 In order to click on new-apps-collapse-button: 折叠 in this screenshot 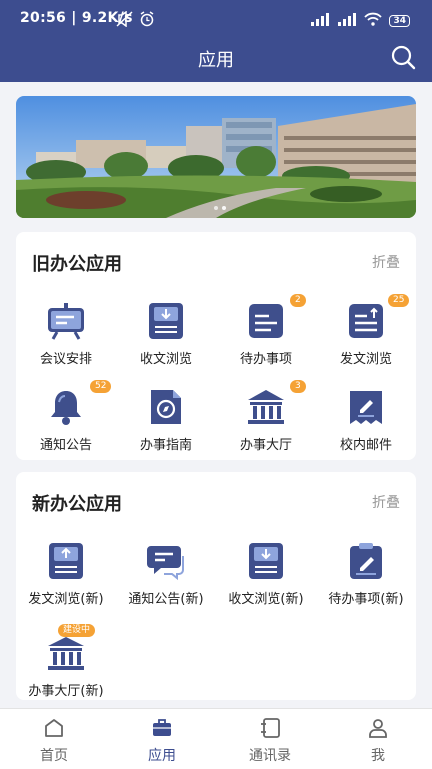, I will do `click(386, 502)`.